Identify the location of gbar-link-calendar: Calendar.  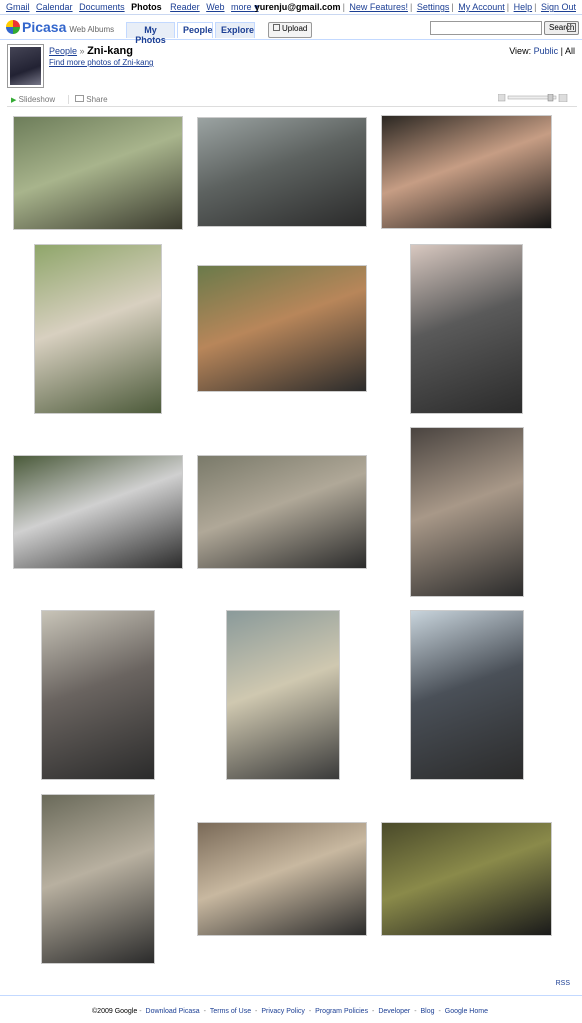
(54, 7).